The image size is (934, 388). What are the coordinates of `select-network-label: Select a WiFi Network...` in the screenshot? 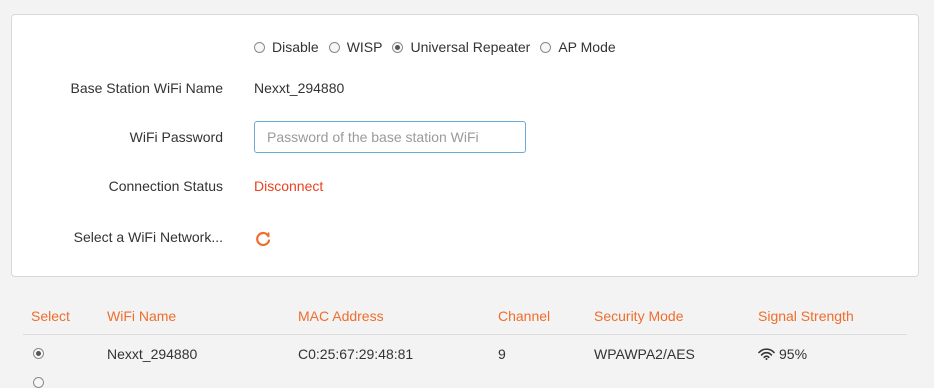 It's located at (148, 237).